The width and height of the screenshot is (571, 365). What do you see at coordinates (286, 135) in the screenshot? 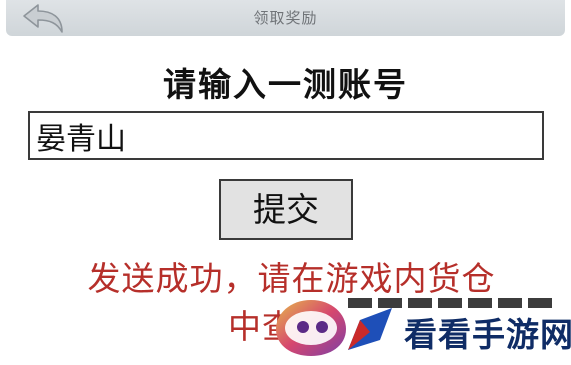
I see `account-input` at bounding box center [286, 135].